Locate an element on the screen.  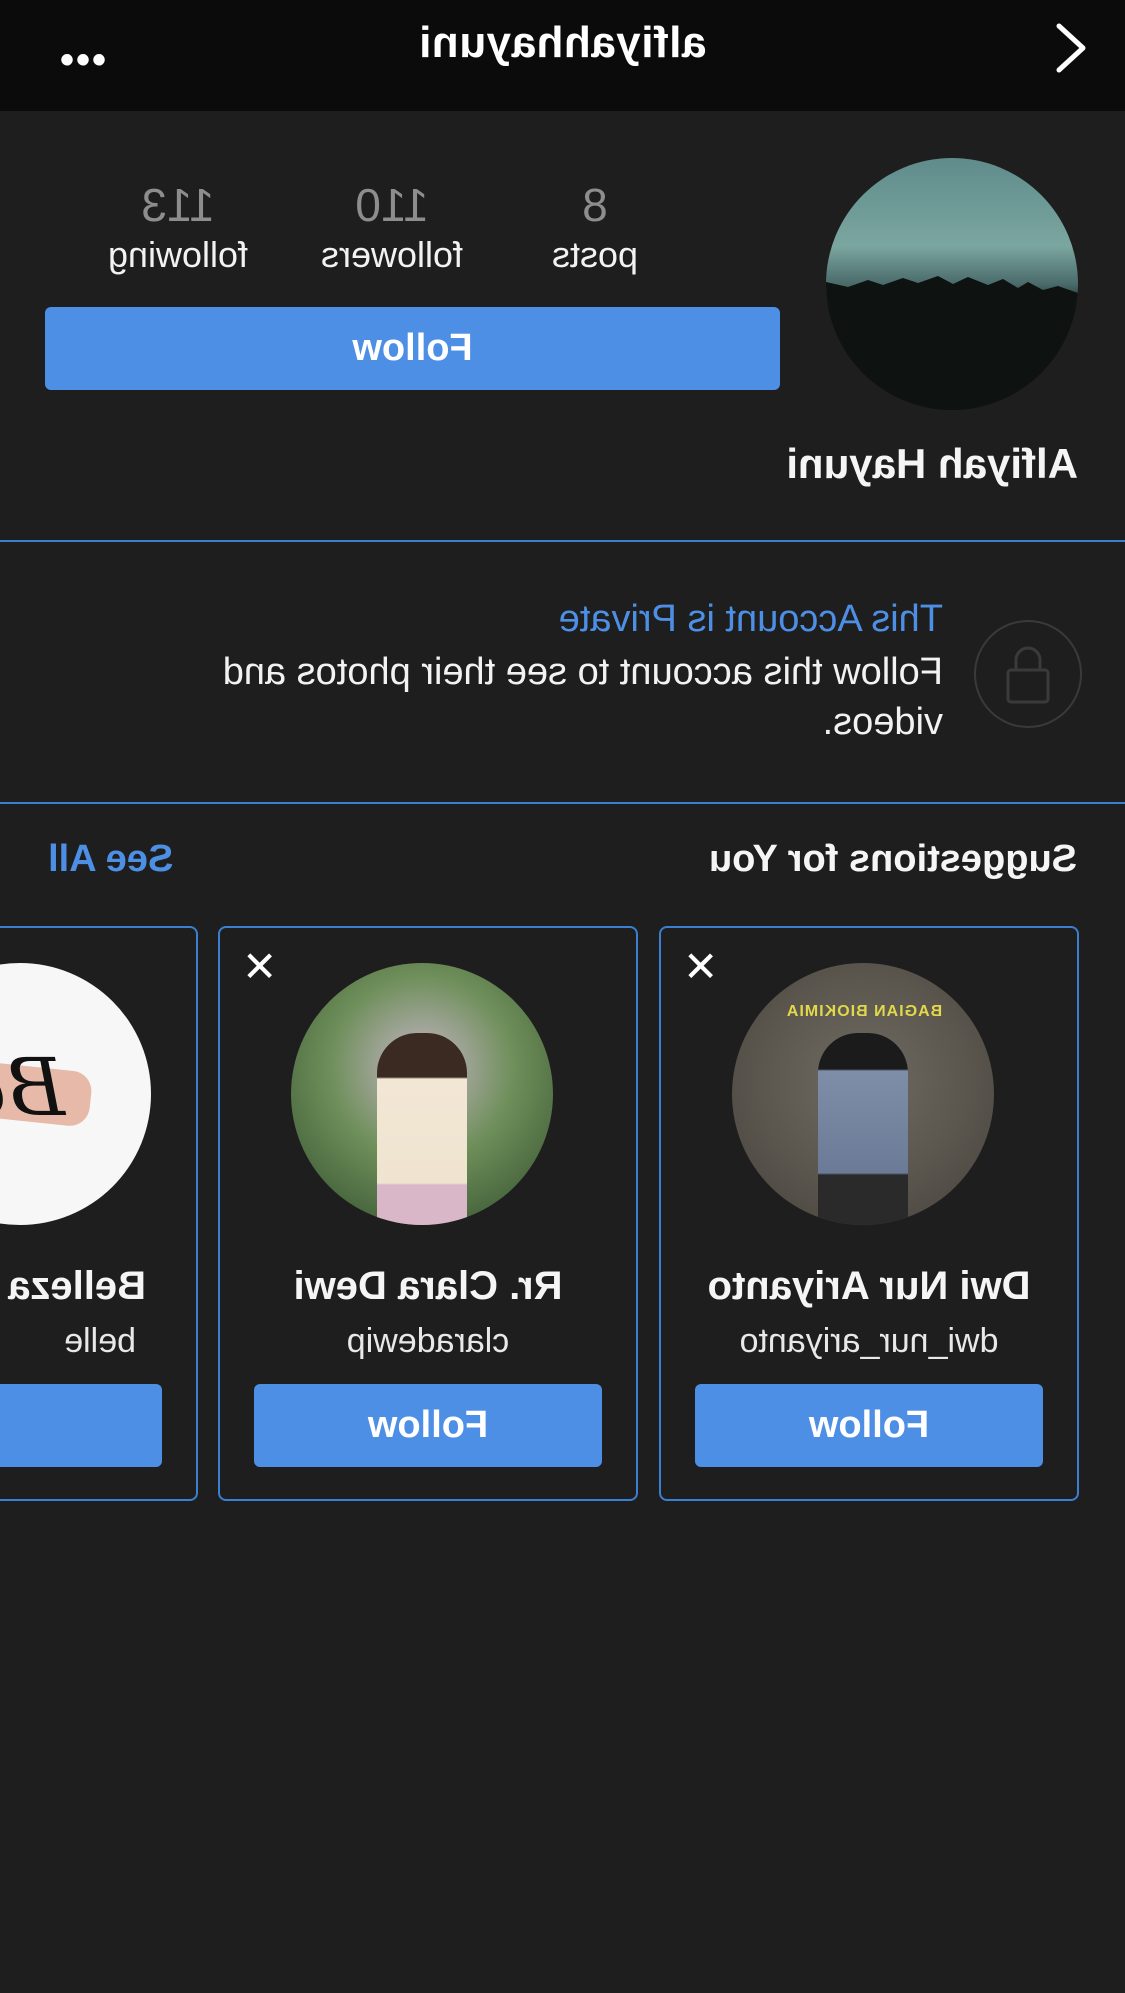
suggestion-username: belle is located at coordinates (100, 1341).